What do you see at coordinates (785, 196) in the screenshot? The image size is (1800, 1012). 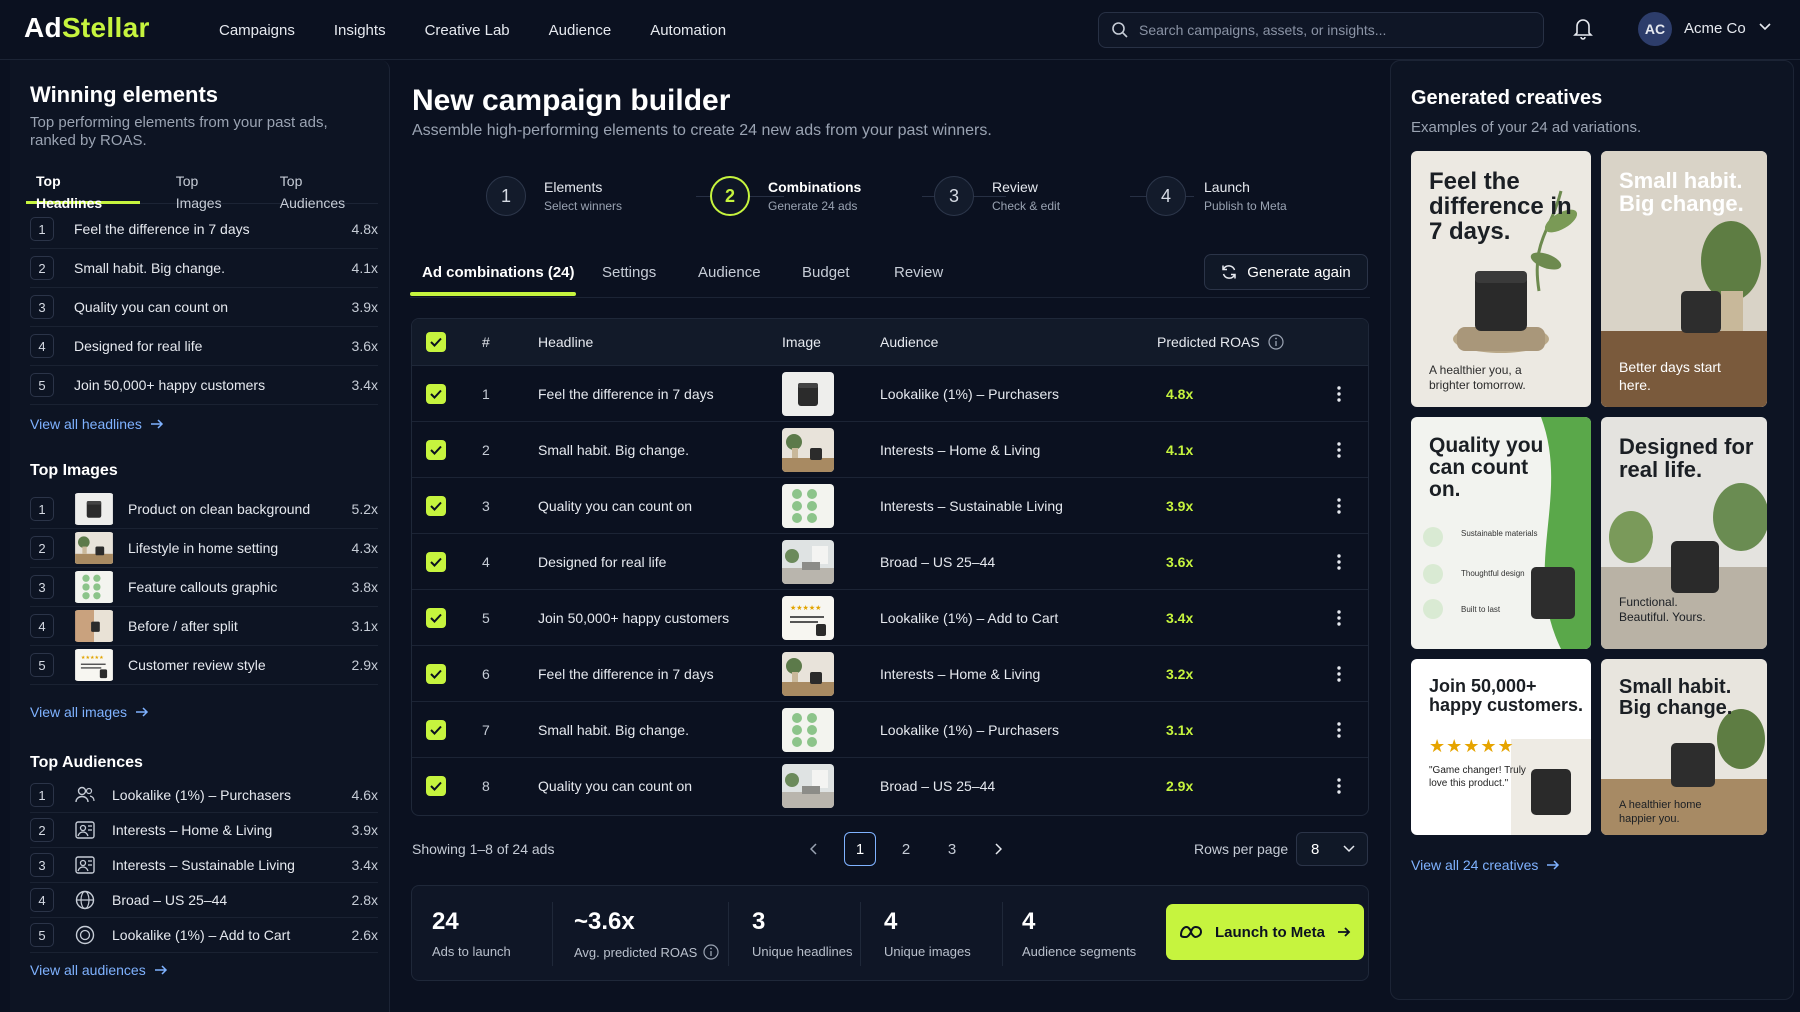 I see `step-combinations: 2 Combinations Generate 24 ads` at bounding box center [785, 196].